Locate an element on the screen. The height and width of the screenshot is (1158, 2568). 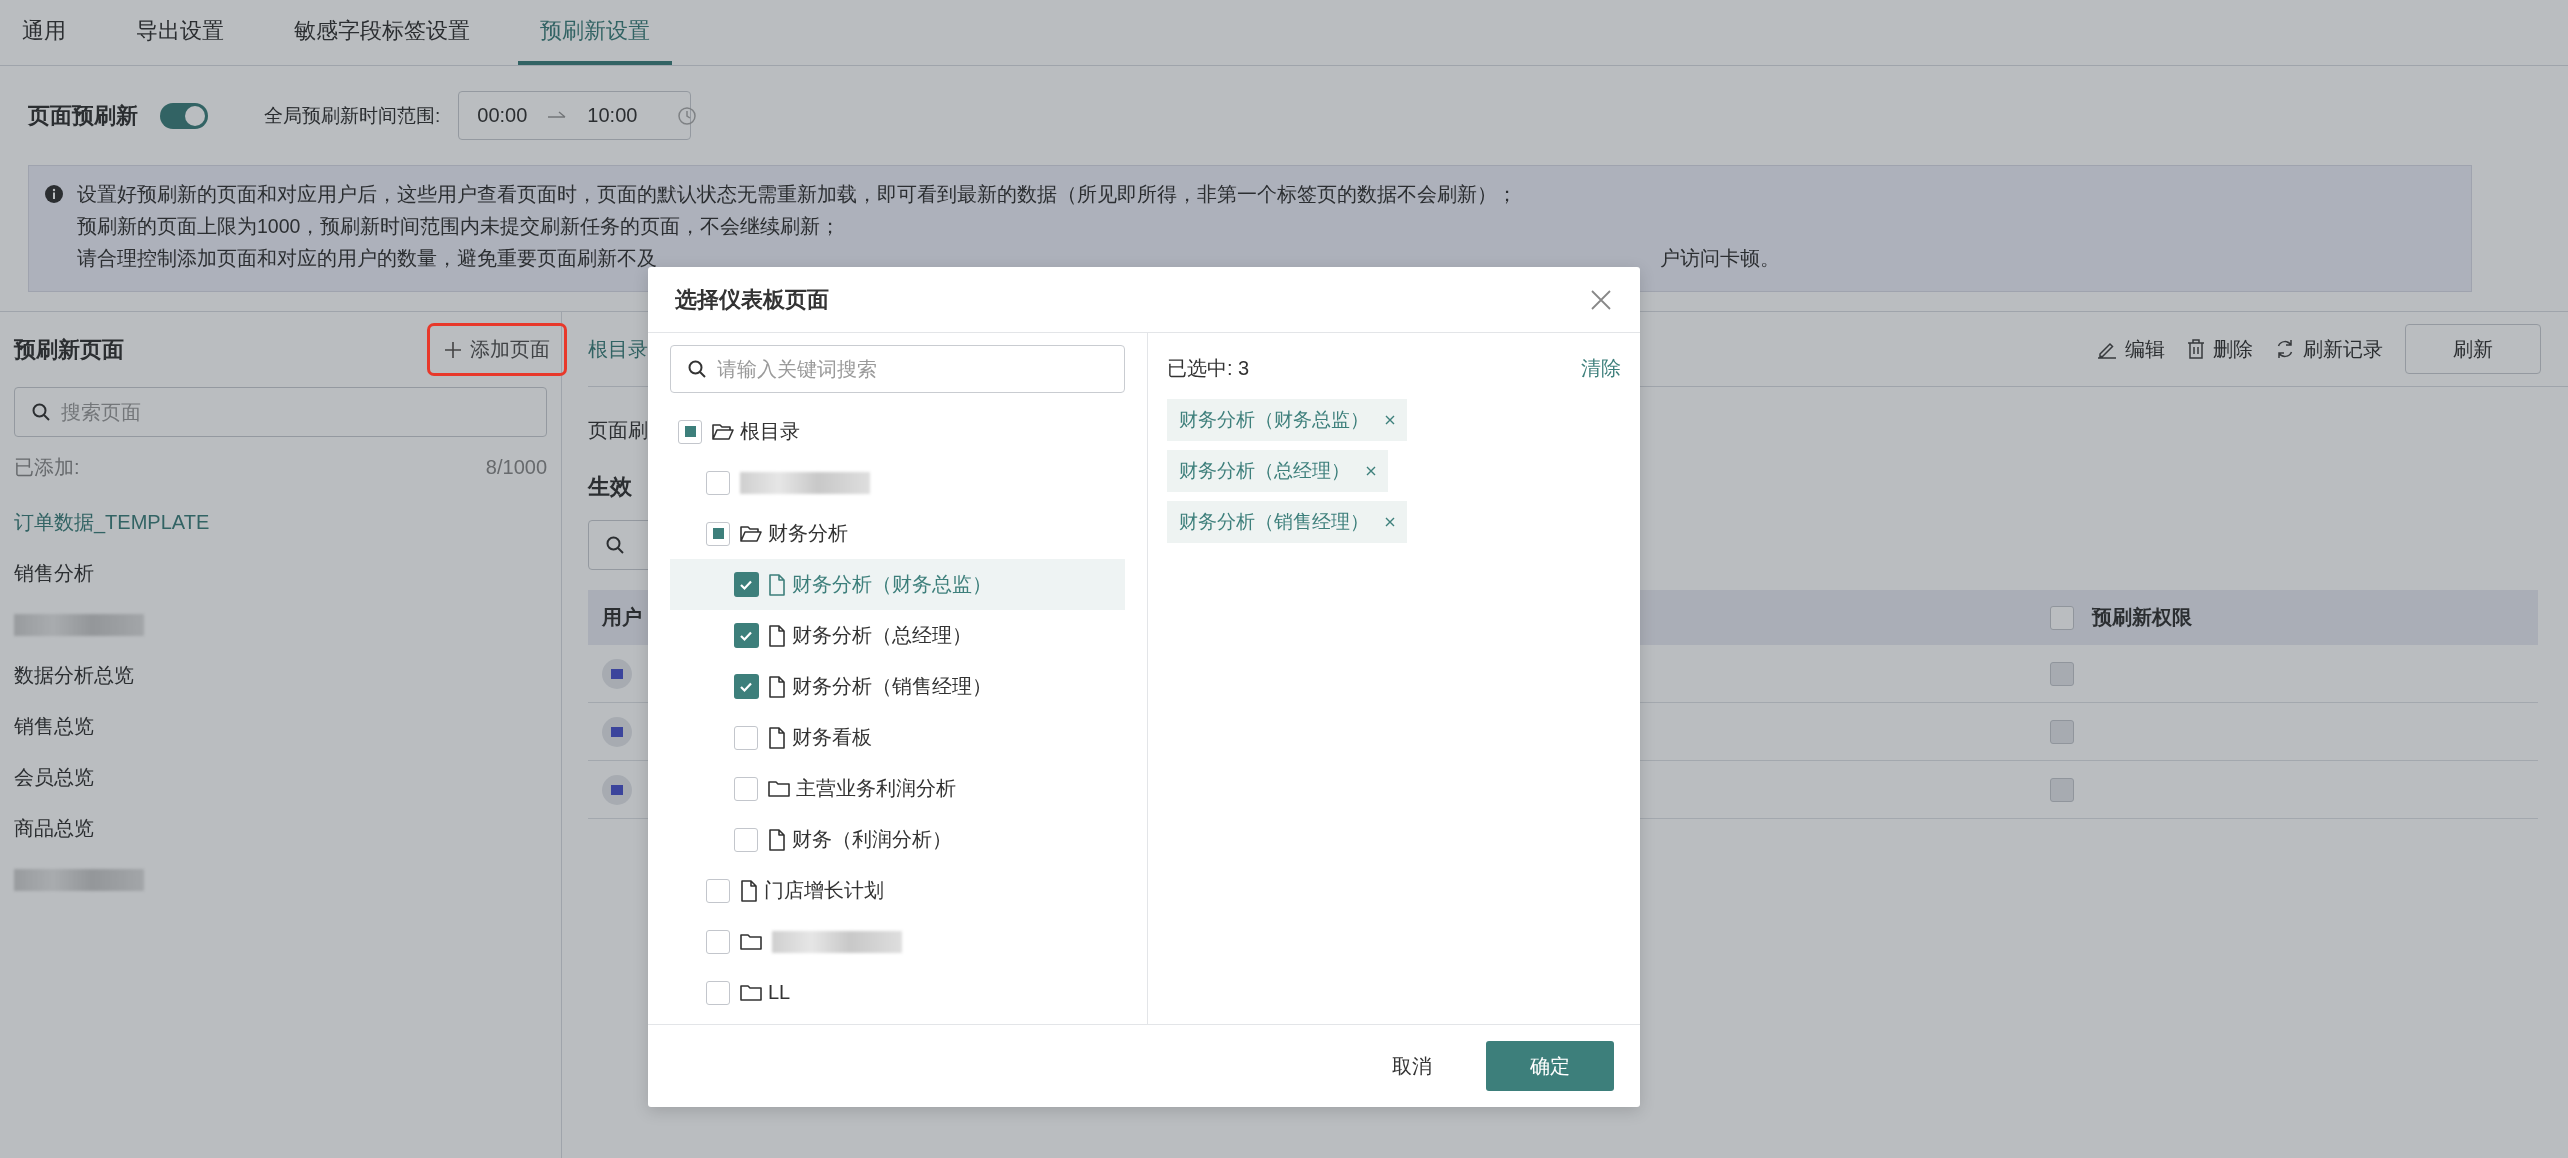
panel-title: 预刷新页面 is located at coordinates (69, 349).